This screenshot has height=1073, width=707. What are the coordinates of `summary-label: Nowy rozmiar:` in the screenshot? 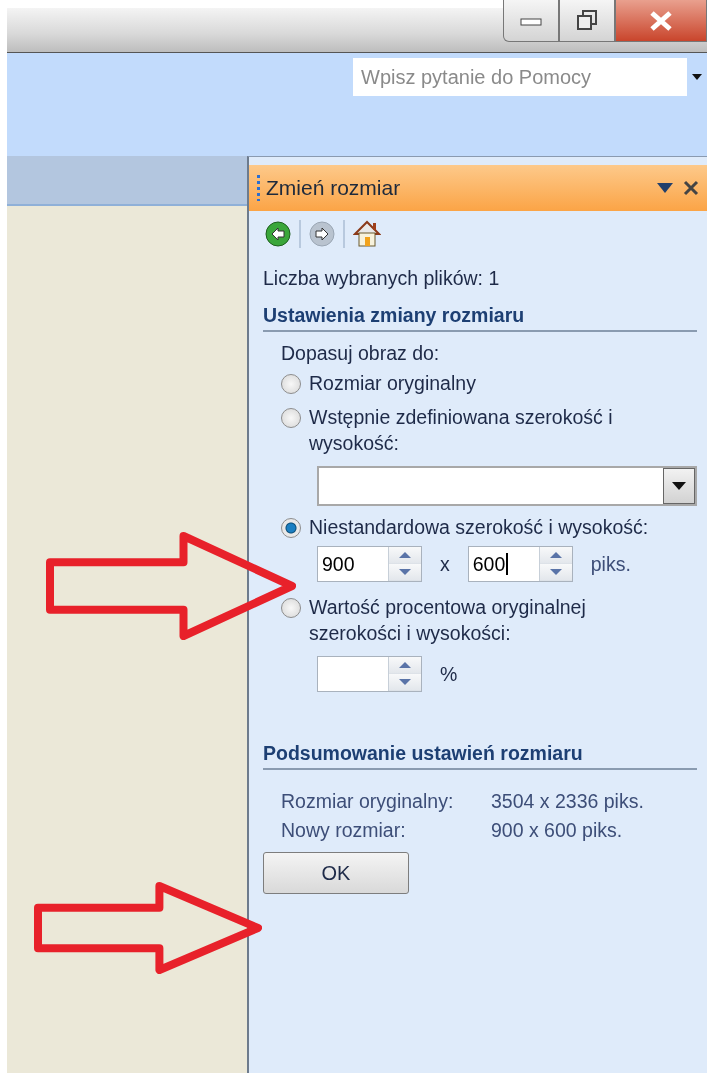 It's located at (344, 830).